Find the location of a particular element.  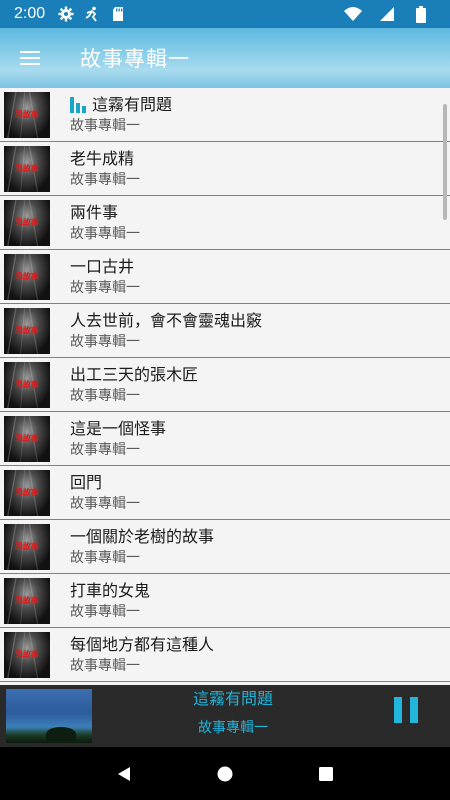

back-icon is located at coordinates (124, 773).